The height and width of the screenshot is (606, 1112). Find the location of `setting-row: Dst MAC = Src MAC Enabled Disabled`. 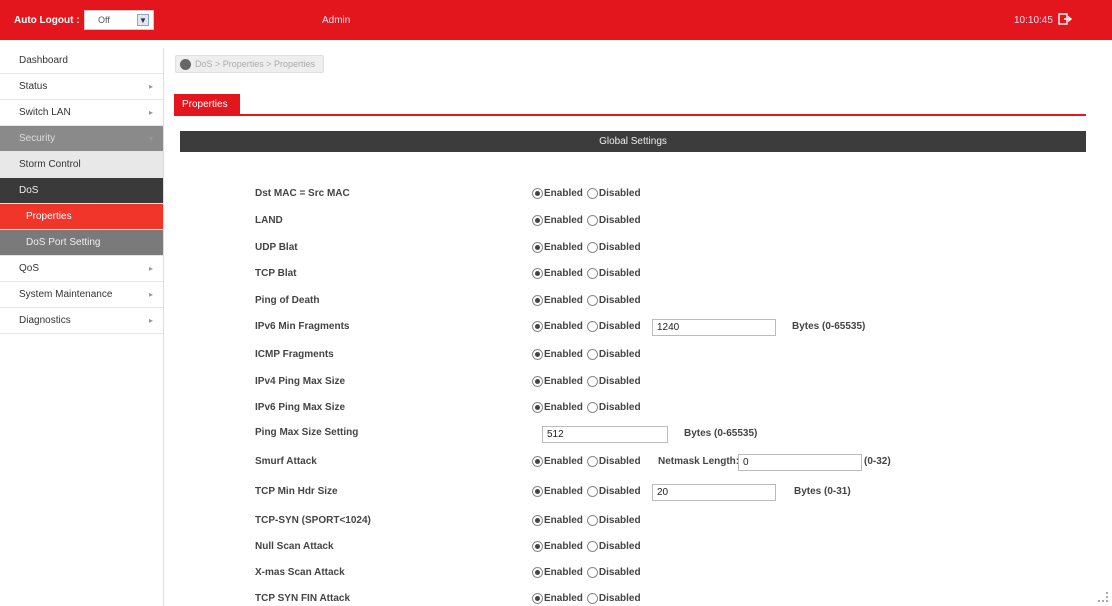

setting-row: Dst MAC = Src MAC Enabled Disabled is located at coordinates (556, 195).